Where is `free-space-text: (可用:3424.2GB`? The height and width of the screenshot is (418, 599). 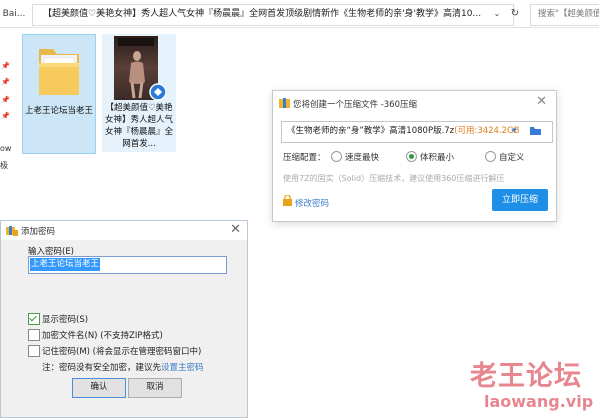 free-space-text: (可用:3424.2GB is located at coordinates (487, 131).